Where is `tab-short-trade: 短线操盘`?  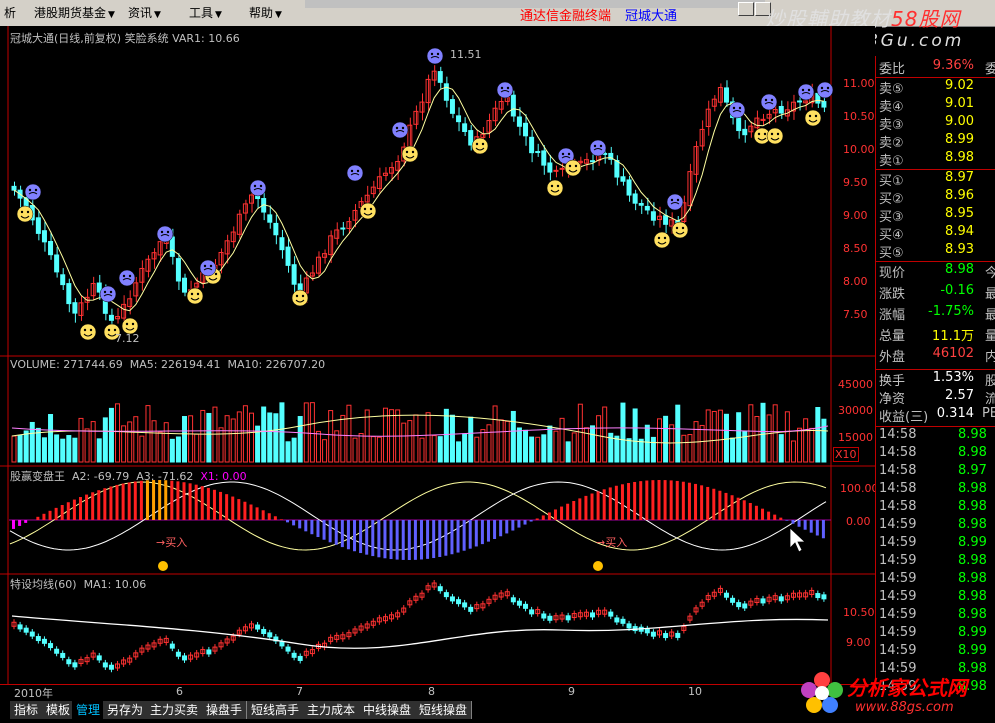
tab-short-trade: 短线操盘 is located at coordinates (444, 710).